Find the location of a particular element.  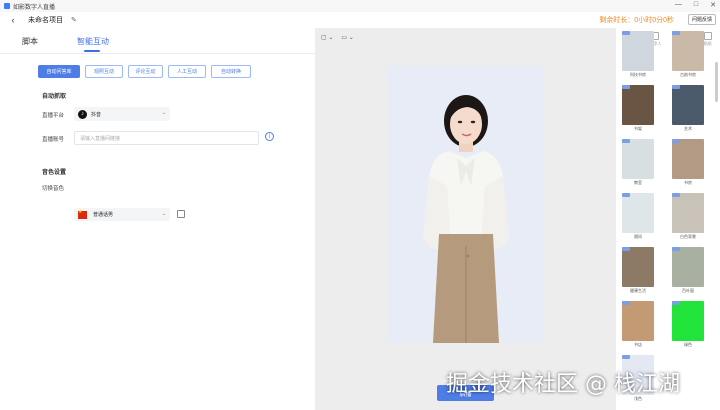

background-label: 绿色 is located at coordinates (688, 344).